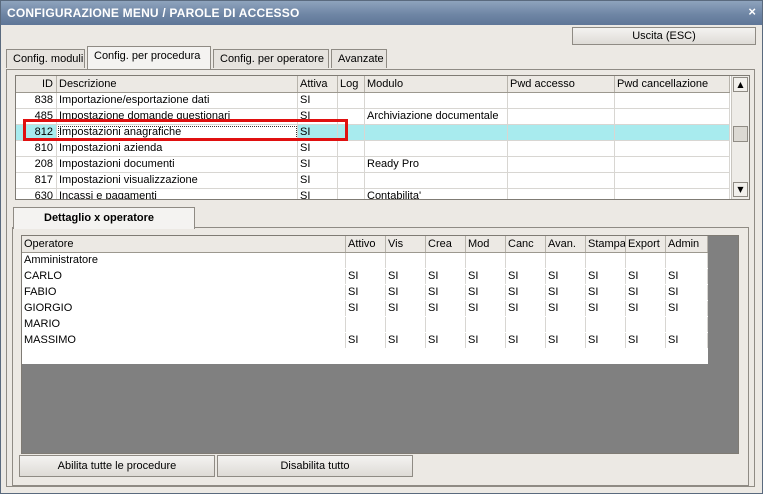  What do you see at coordinates (117, 466) in the screenshot?
I see `enable-all-button: Abilita tutte le procedure` at bounding box center [117, 466].